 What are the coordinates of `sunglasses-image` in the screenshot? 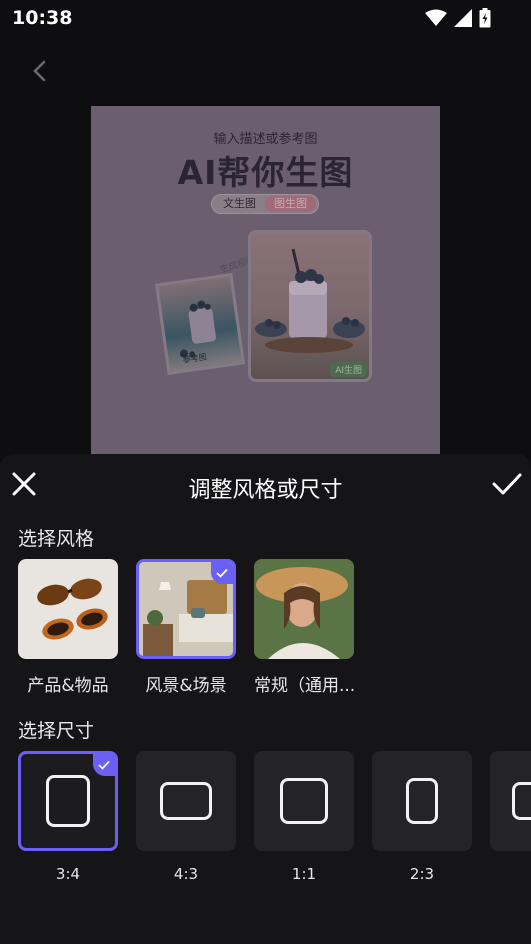 It's located at (72, 609).